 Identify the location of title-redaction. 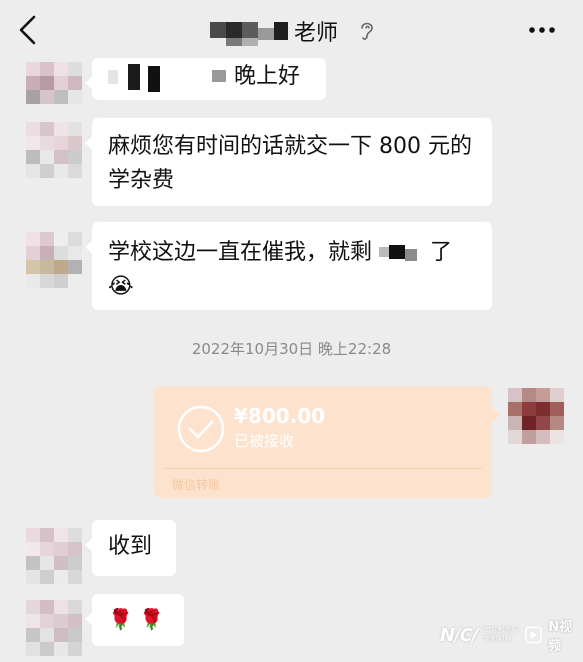
(250, 31).